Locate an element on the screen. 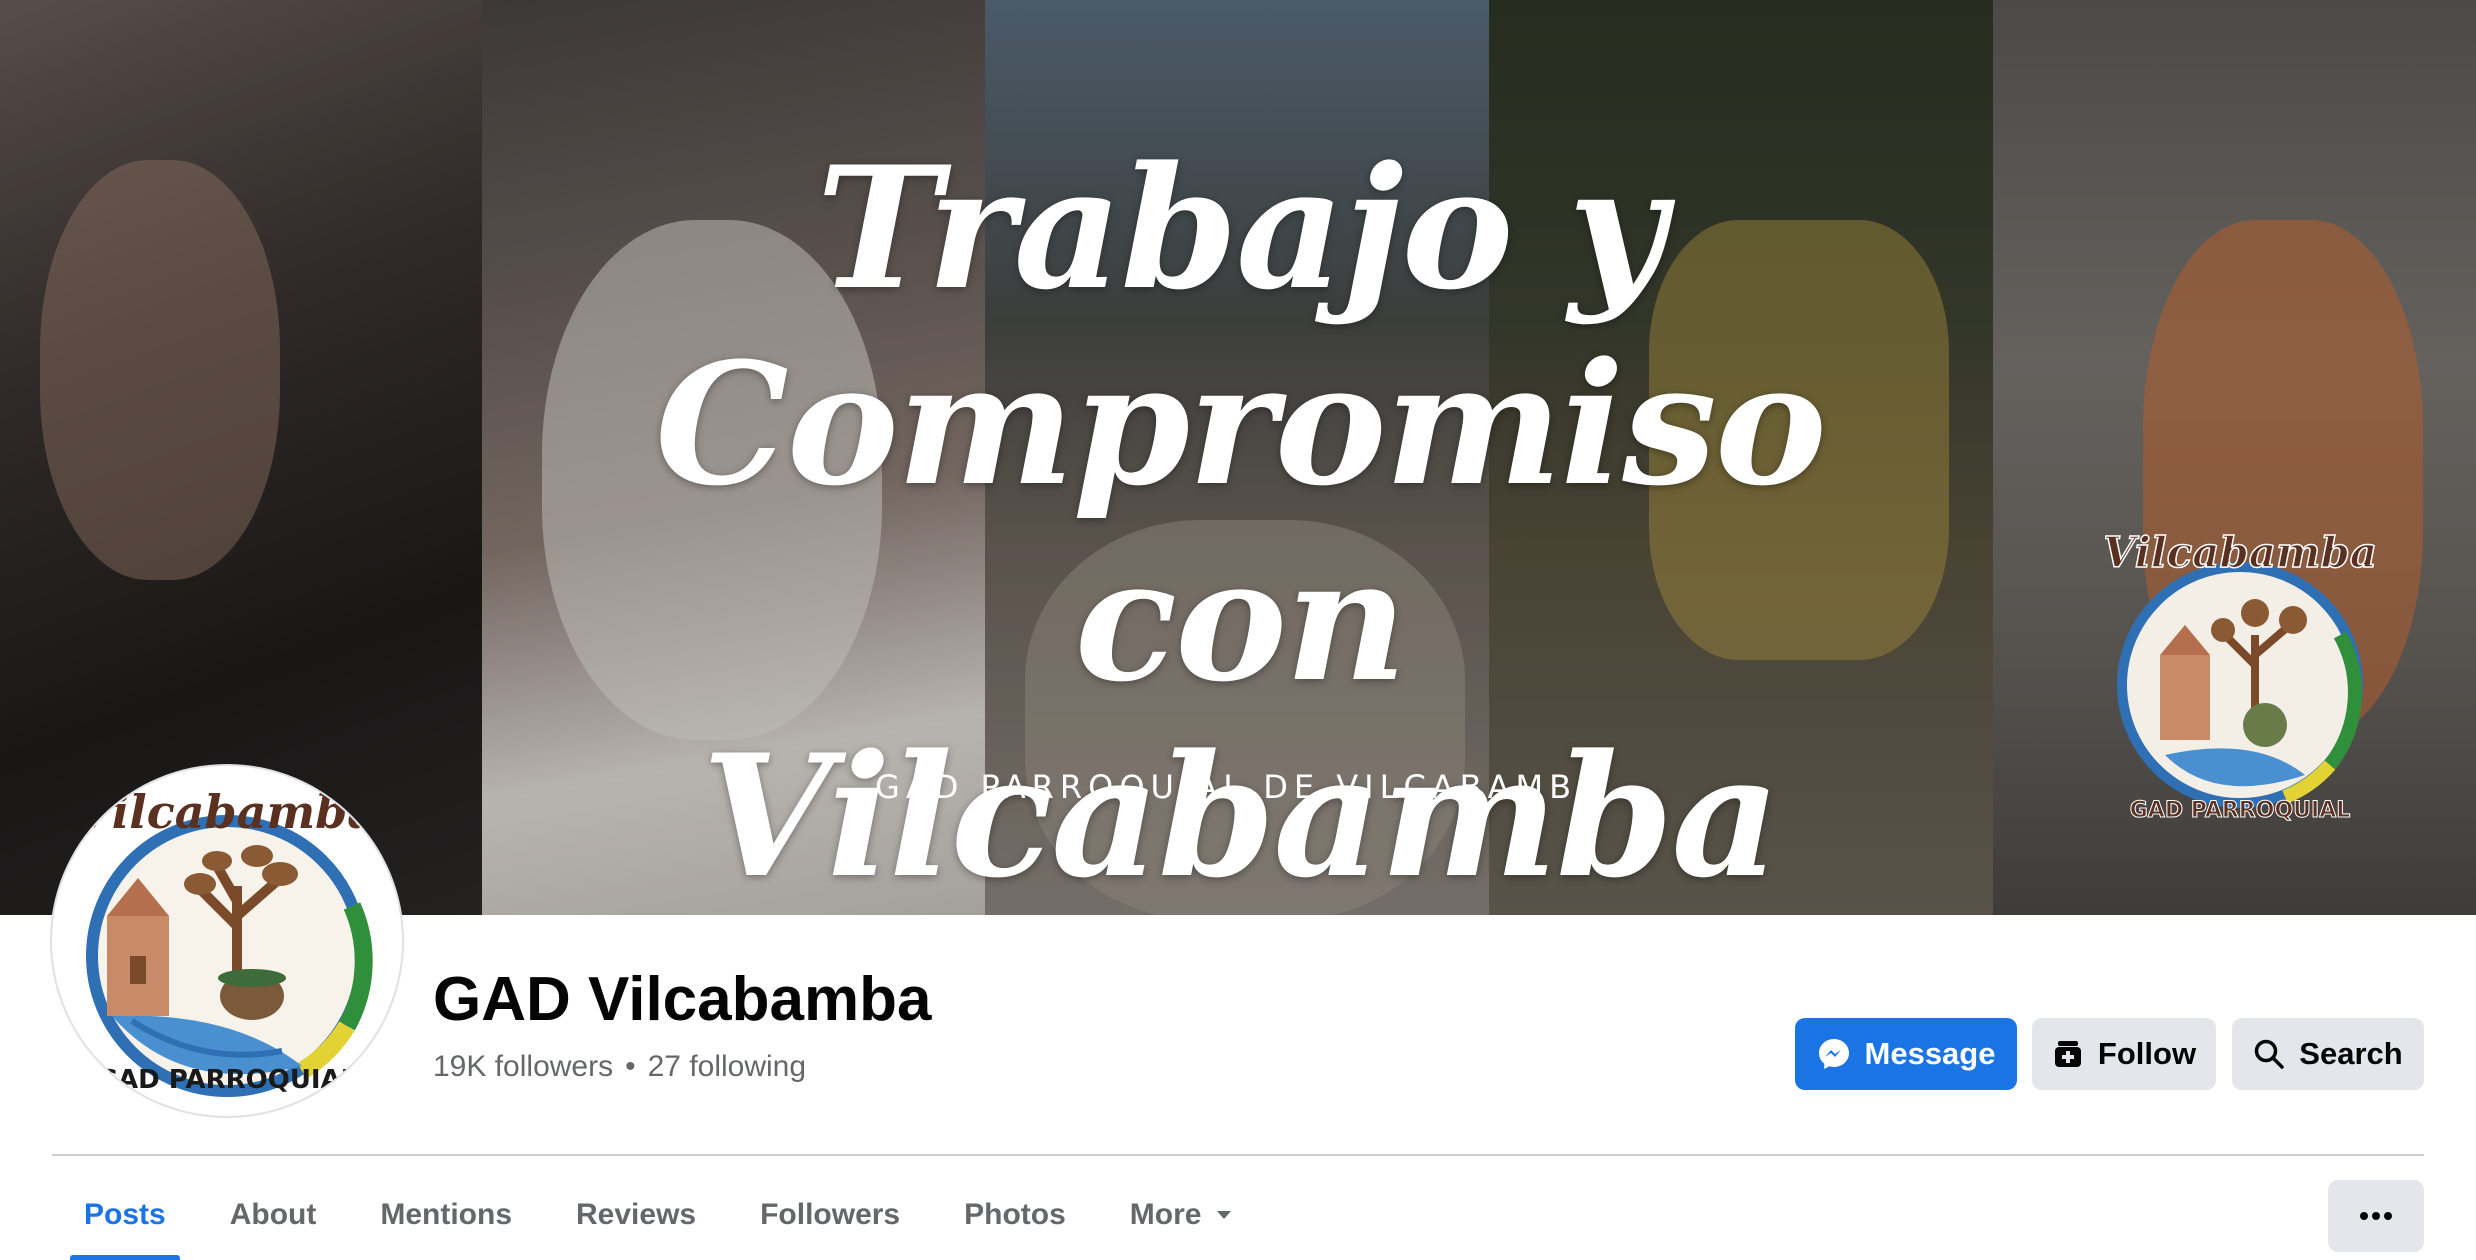 This screenshot has width=2476, height=1260. caret-down-icon is located at coordinates (1224, 1215).